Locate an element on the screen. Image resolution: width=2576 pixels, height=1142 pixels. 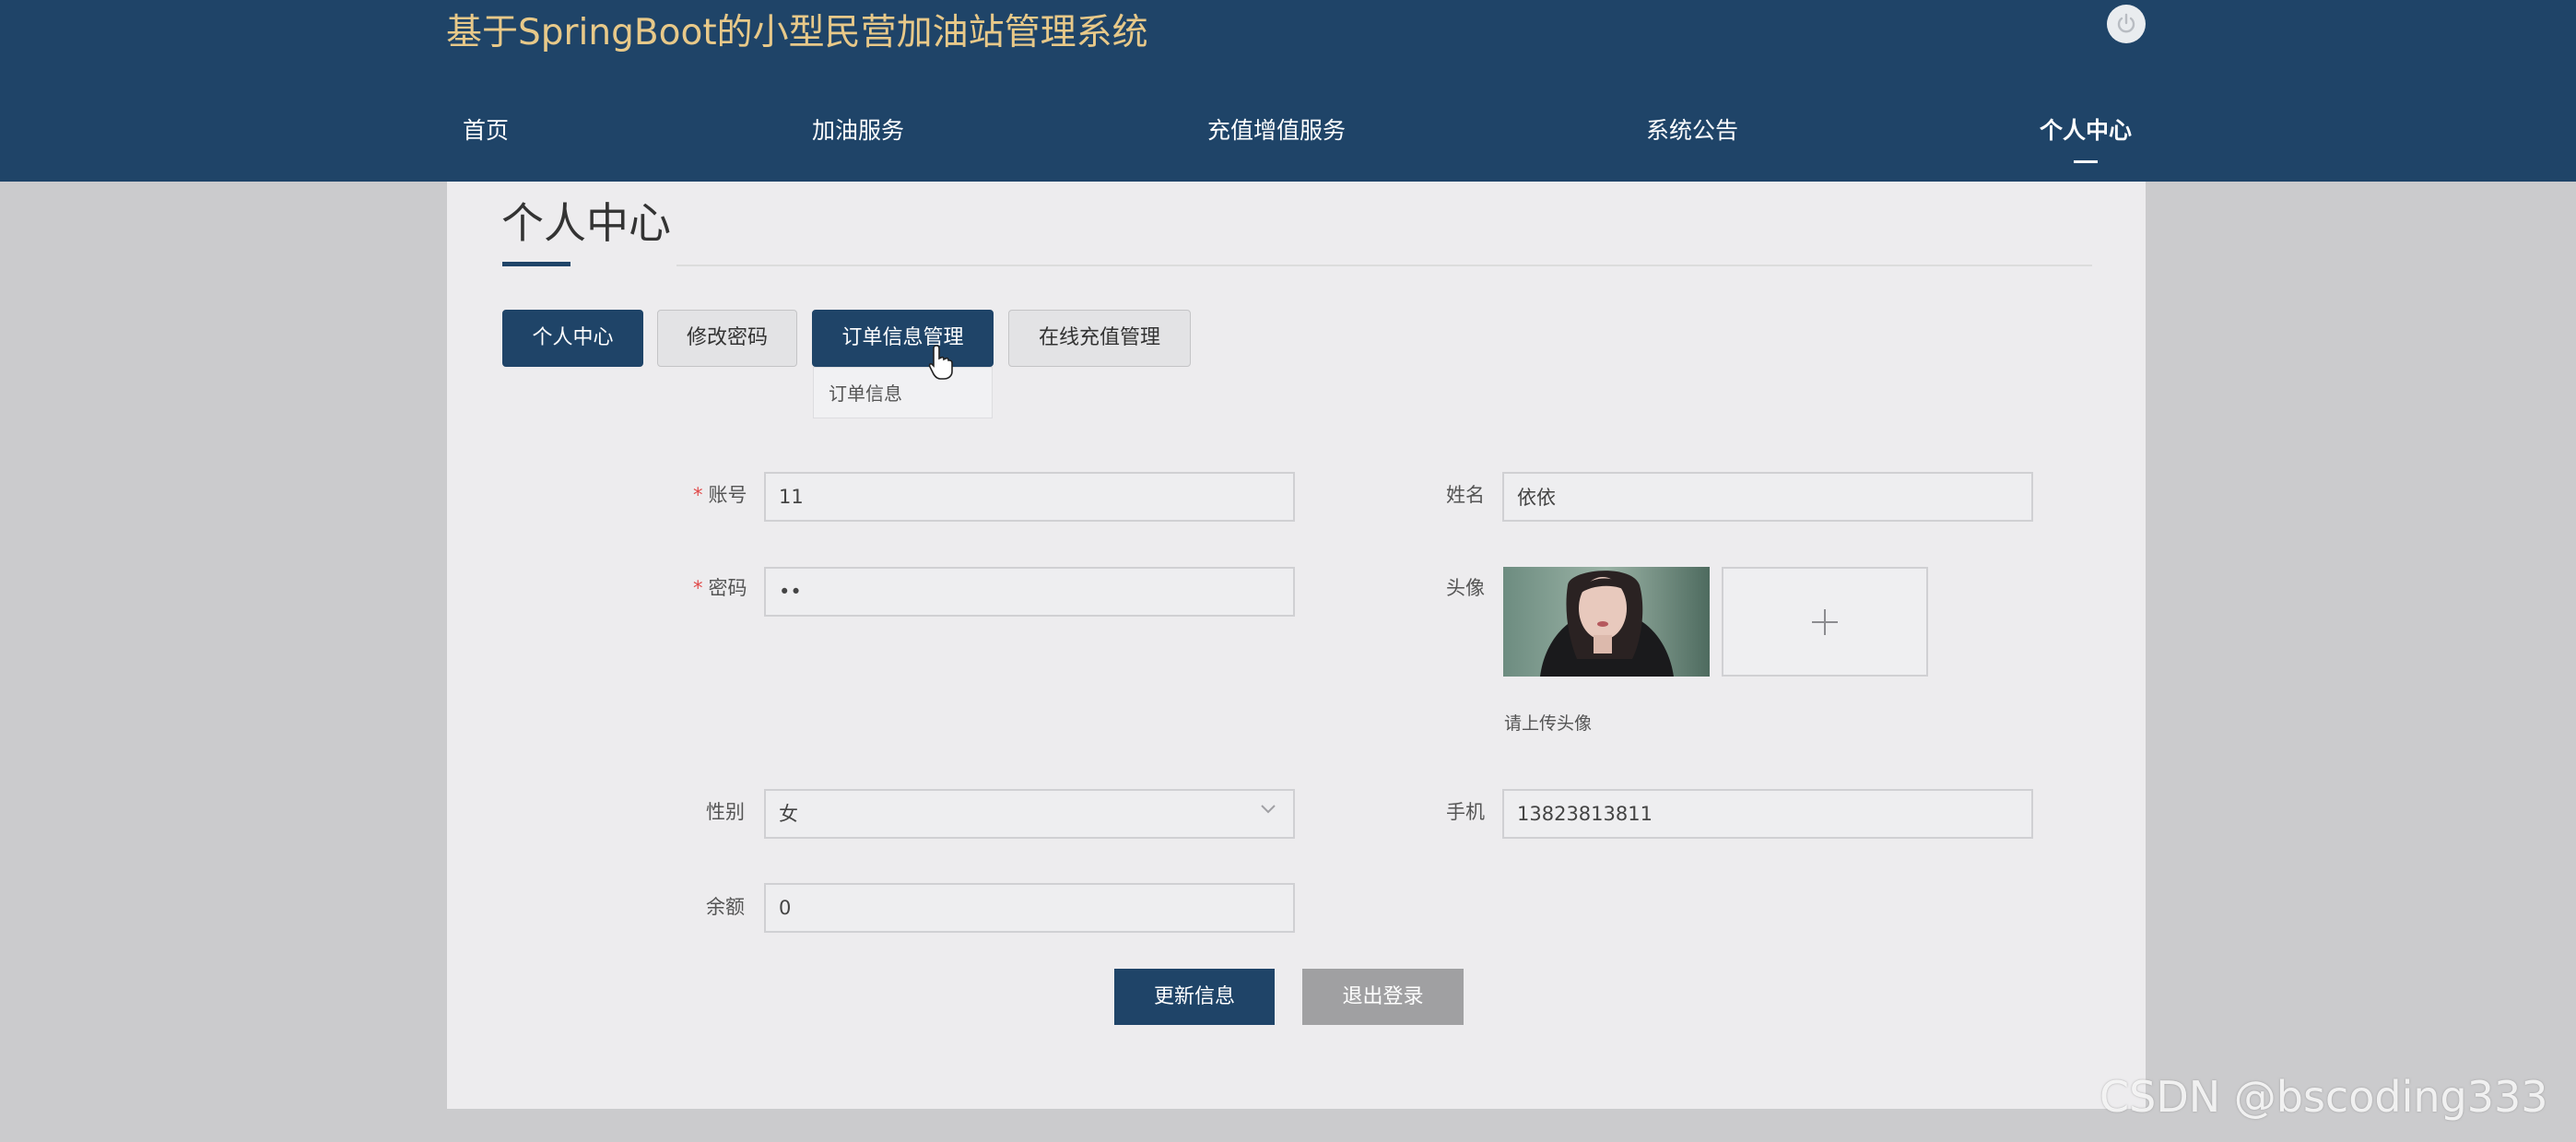
power-button is located at coordinates (2126, 24).